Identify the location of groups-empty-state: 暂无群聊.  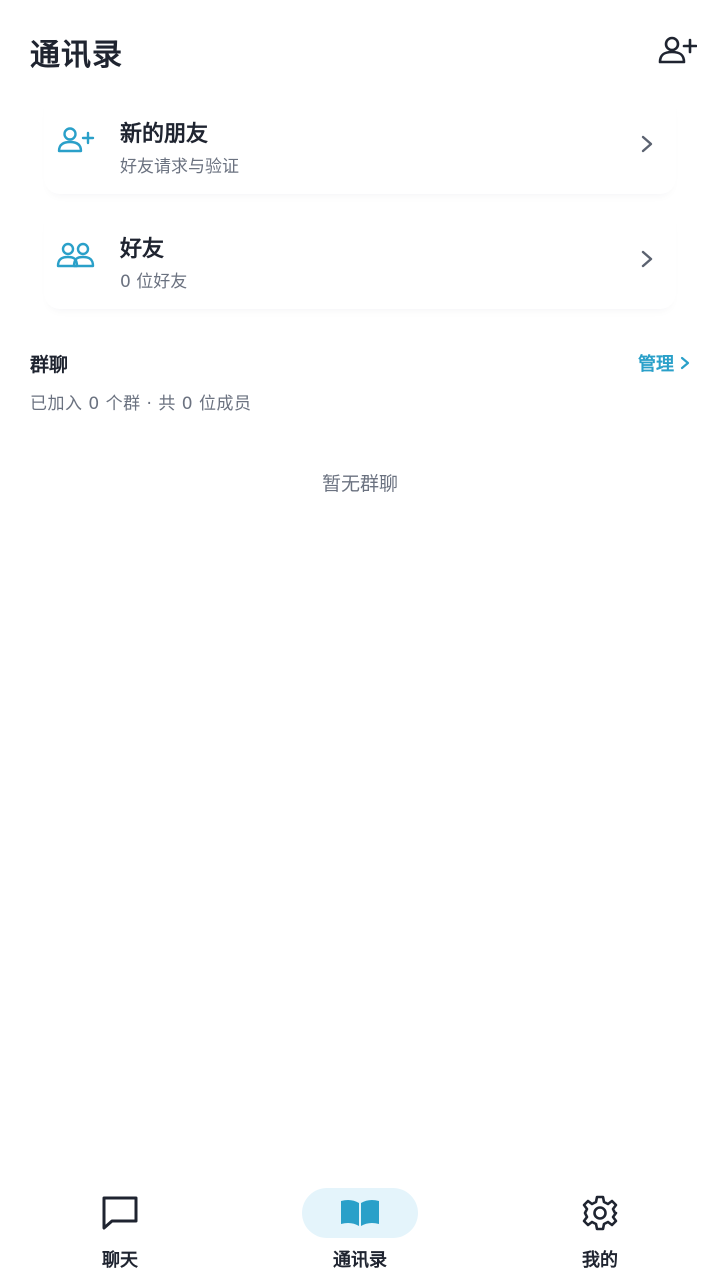
(359, 484).